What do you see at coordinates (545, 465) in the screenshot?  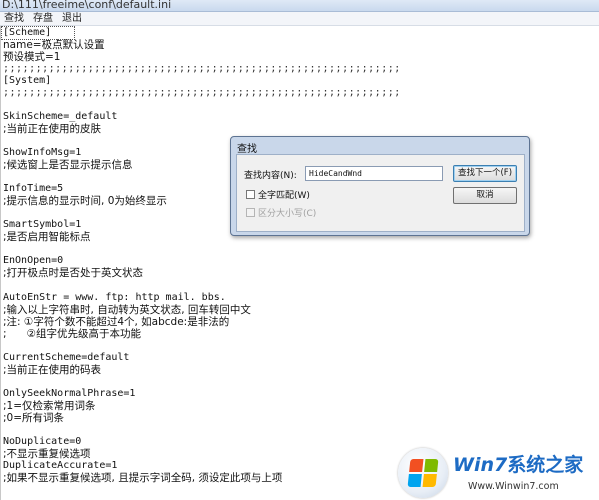 I see `watermark-brand-suffix: 系统之家` at bounding box center [545, 465].